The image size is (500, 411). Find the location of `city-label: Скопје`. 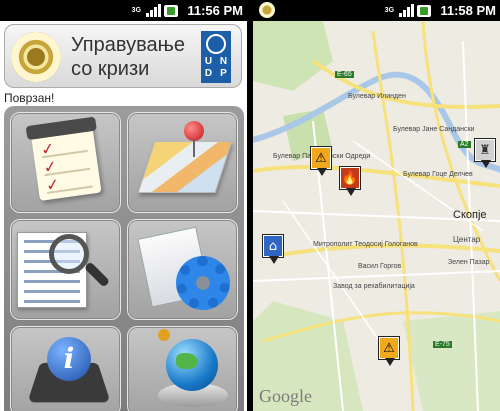

city-label: Скопје is located at coordinates (470, 215).